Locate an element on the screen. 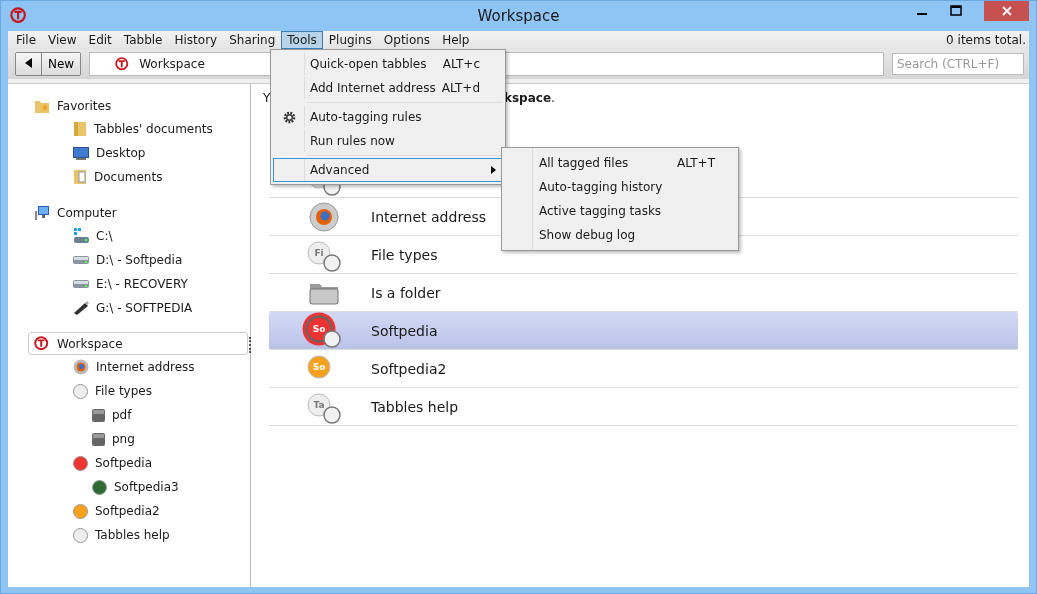  tree-label: Documents is located at coordinates (128, 177).